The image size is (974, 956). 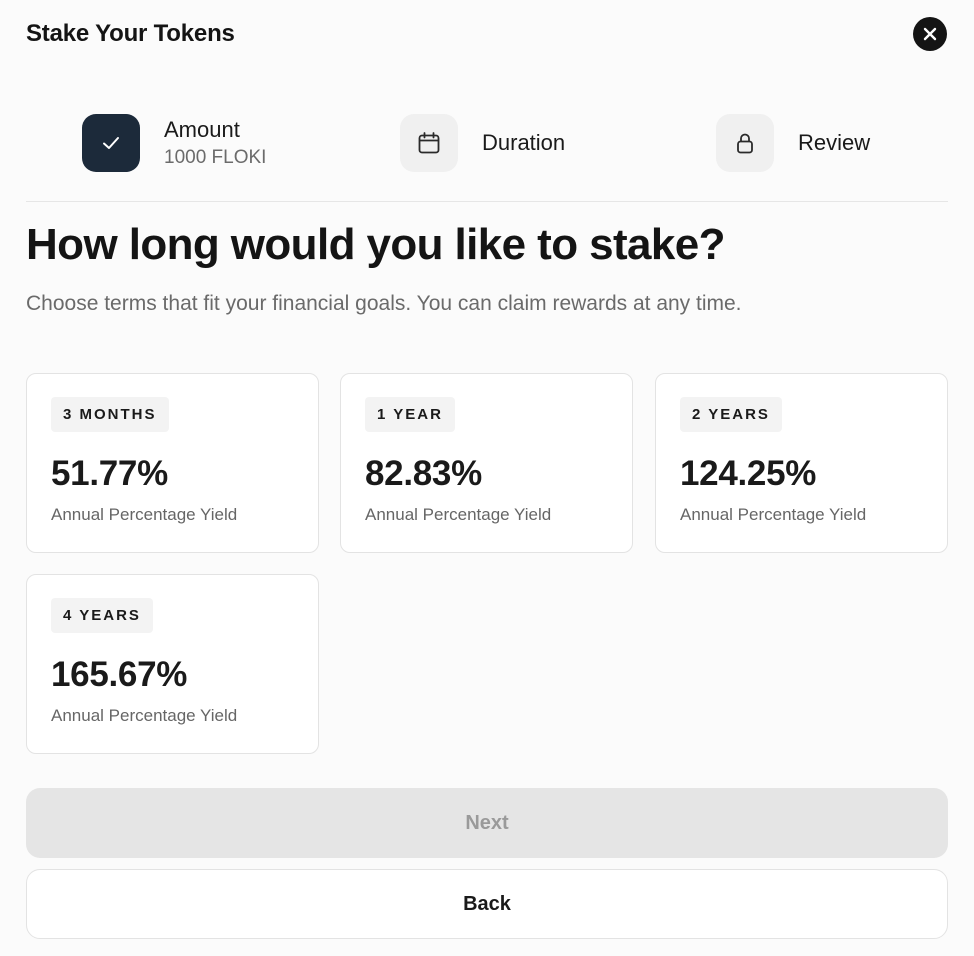 What do you see at coordinates (130, 33) in the screenshot?
I see `modal-title: Stake Your Tokens` at bounding box center [130, 33].